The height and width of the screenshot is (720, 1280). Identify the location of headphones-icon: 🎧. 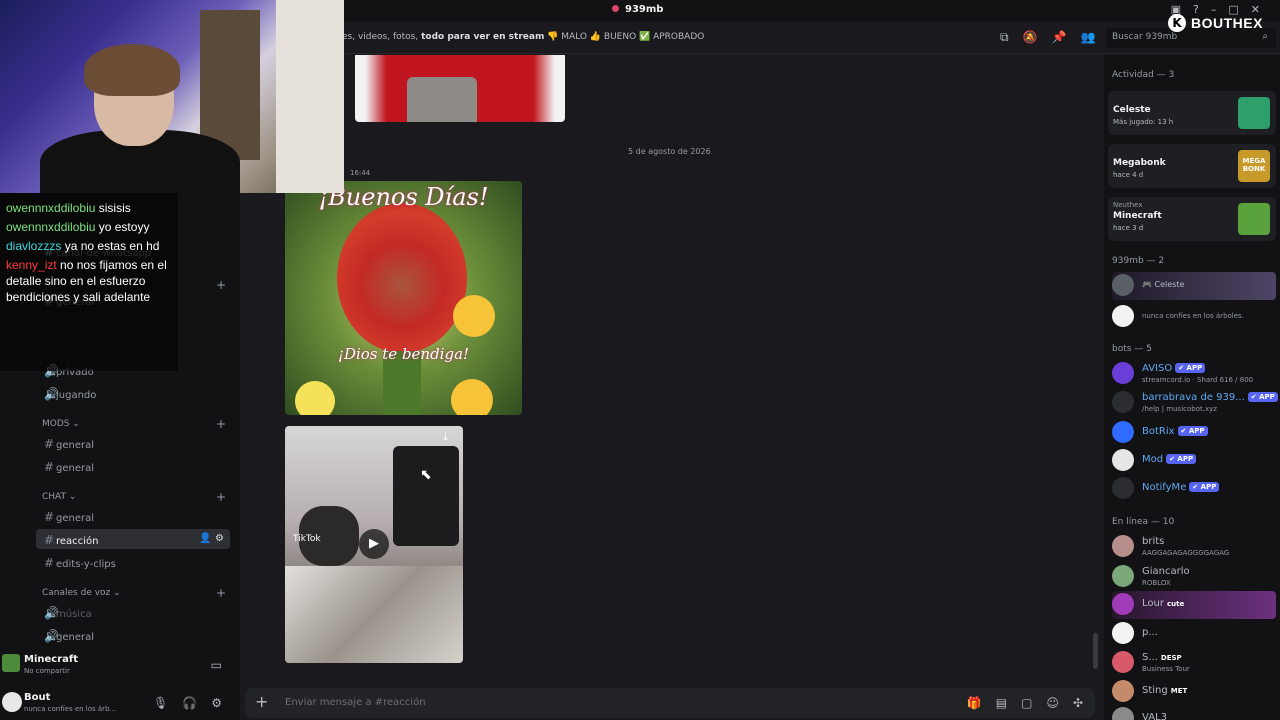
(189, 703).